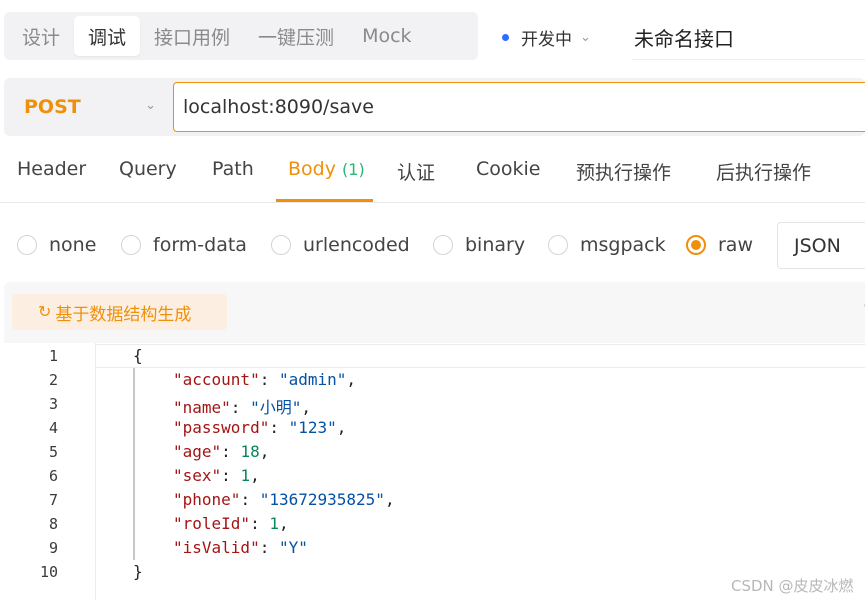 The width and height of the screenshot is (865, 600). I want to click on code-line: "name": "小明",, so click(242, 407).